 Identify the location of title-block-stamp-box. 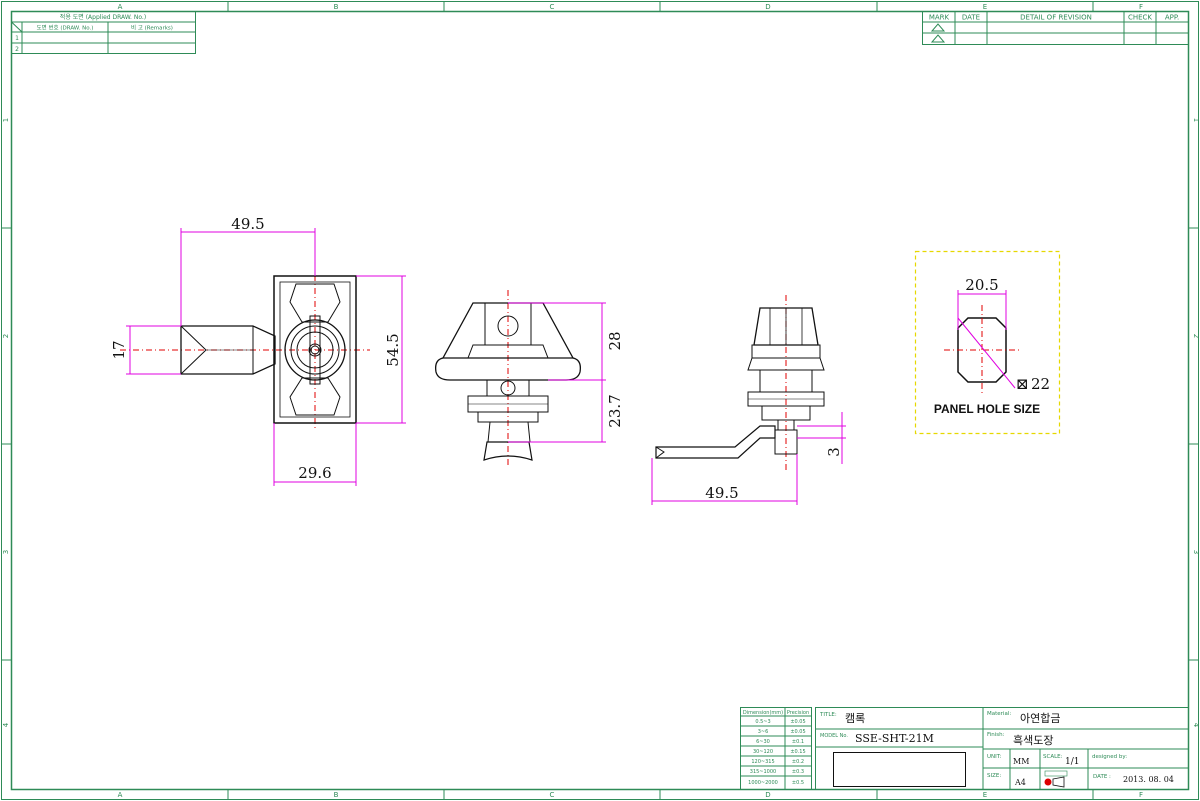
(899, 769).